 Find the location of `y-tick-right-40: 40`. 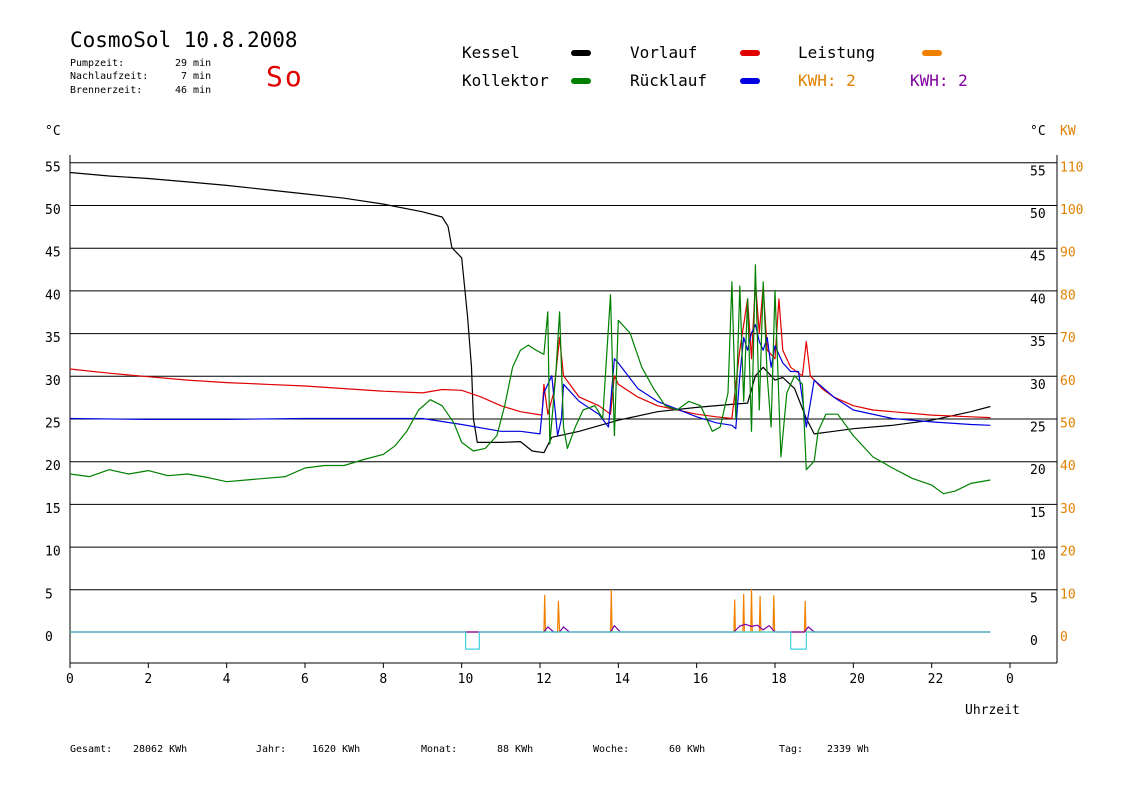

y-tick-right-40: 40 is located at coordinates (1038, 299).